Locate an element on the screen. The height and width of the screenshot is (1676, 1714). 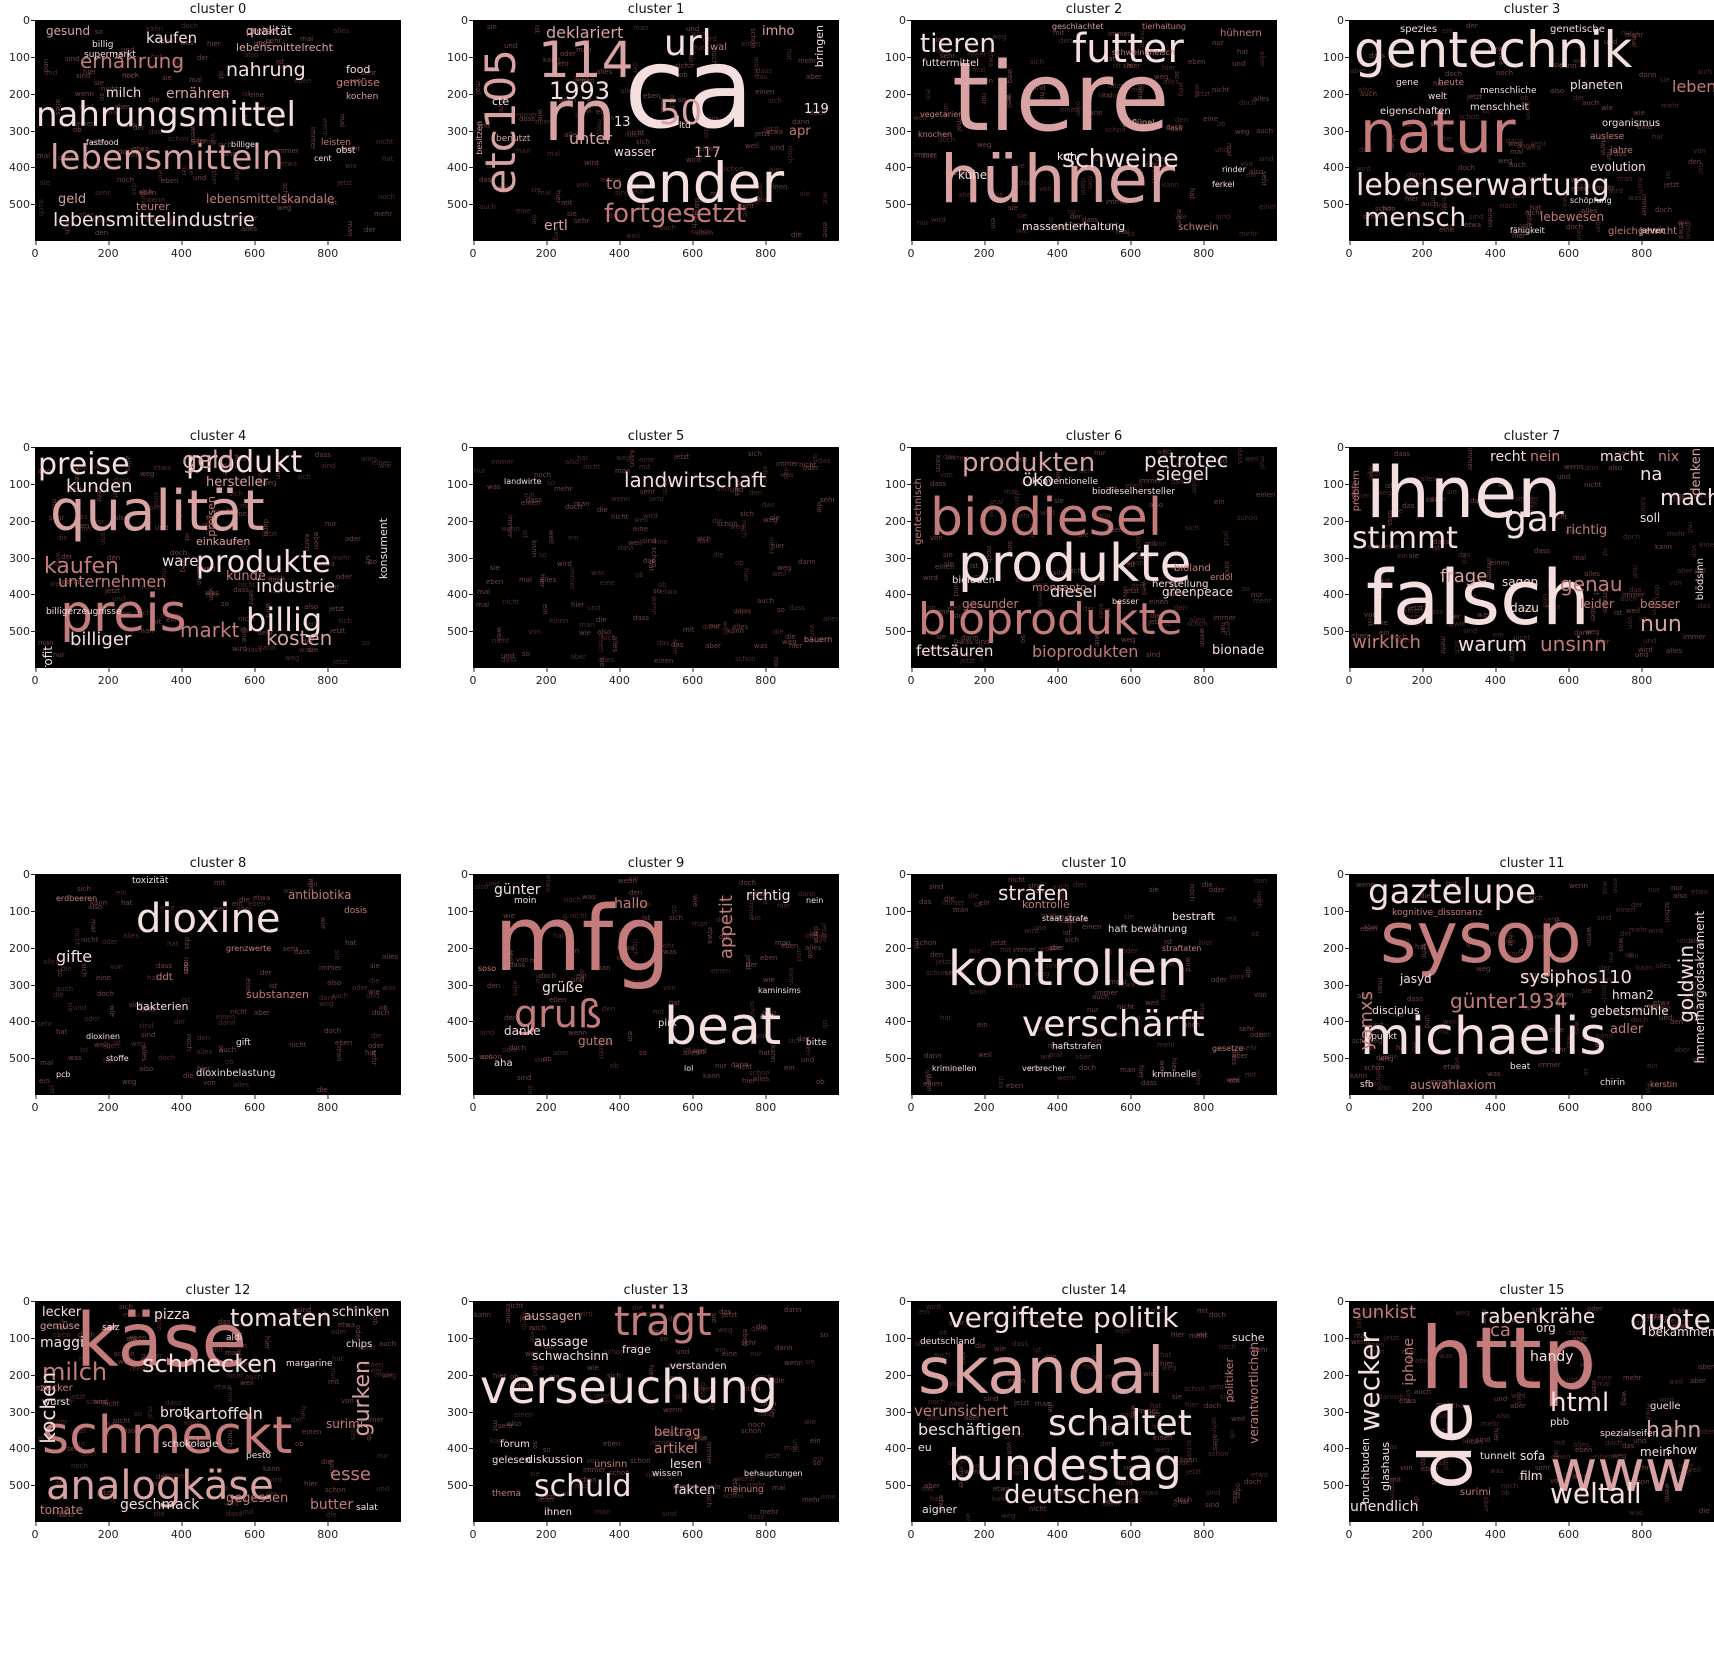
cloud-word: handy is located at coordinates (1552, 1357).